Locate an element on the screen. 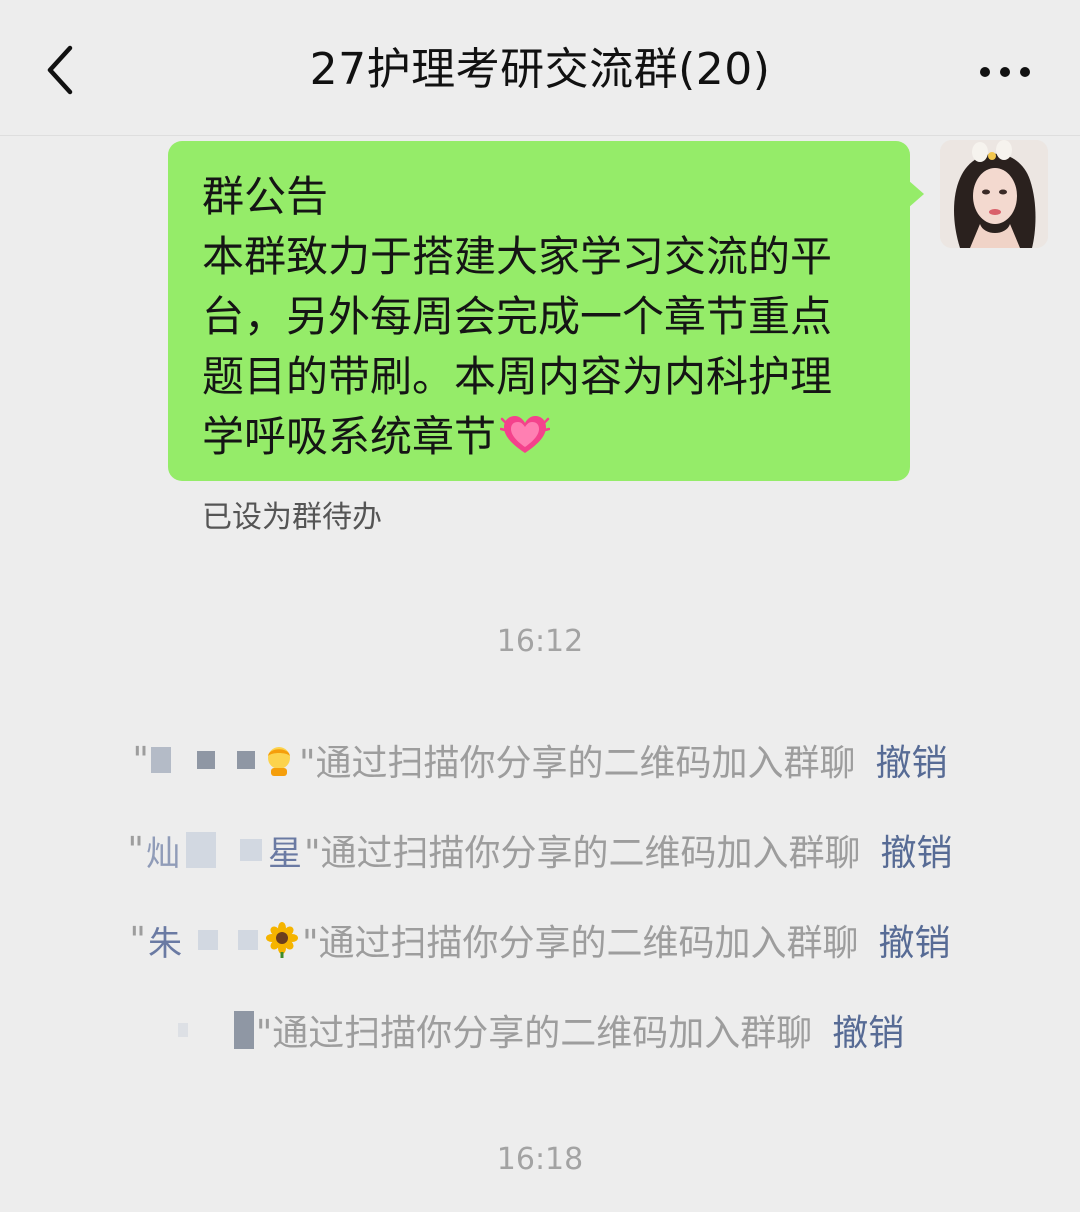 Image resolution: width=1080 pixels, height=1212 pixels. system-message: "通过扫描你分享的二维码加入群聊 撤销 is located at coordinates (540, 1030).